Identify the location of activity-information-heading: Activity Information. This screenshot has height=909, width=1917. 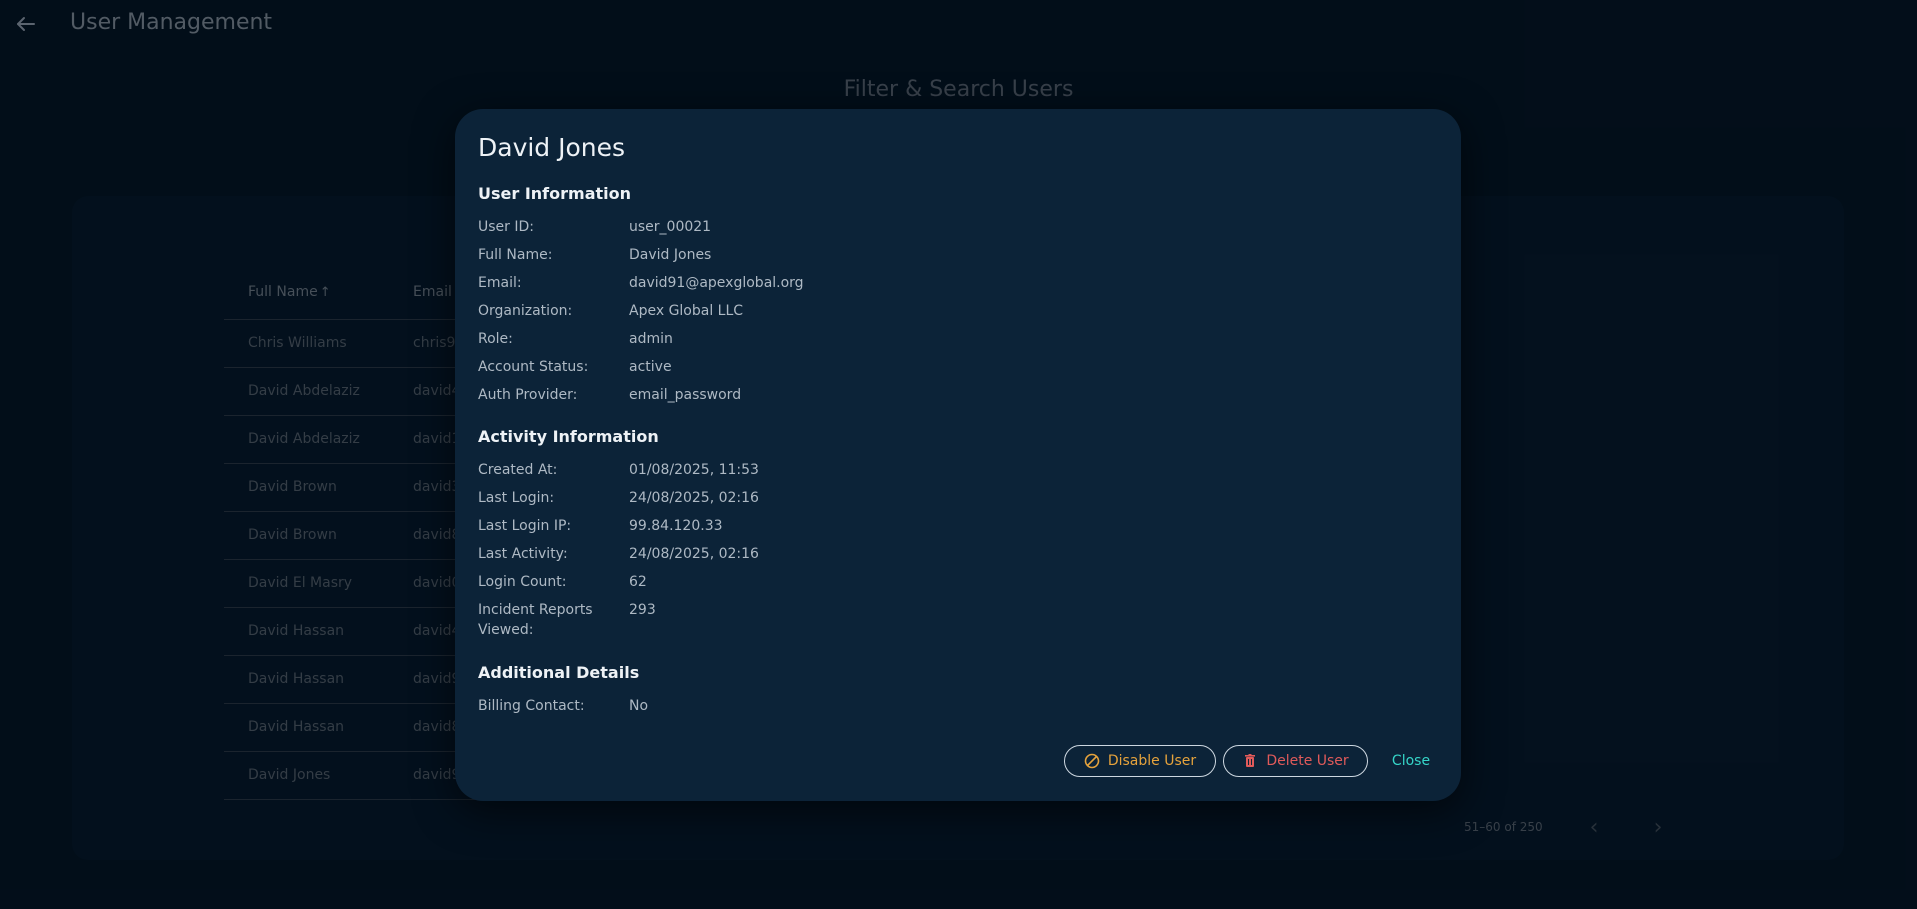
(568, 436).